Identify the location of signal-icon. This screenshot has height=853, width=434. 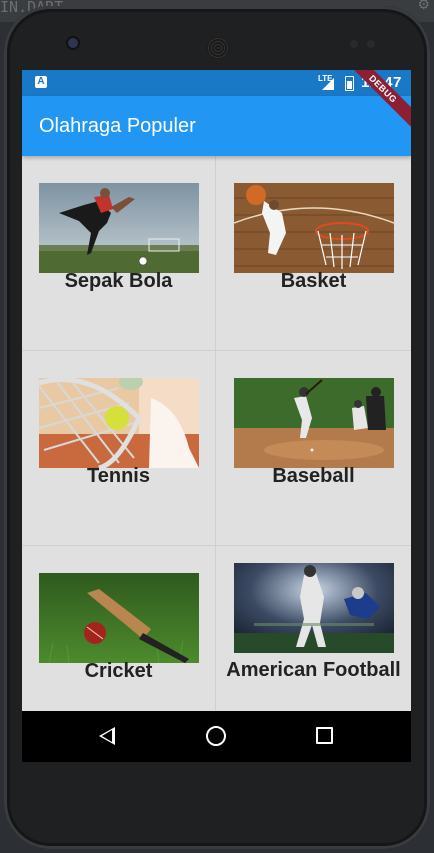
(328, 84).